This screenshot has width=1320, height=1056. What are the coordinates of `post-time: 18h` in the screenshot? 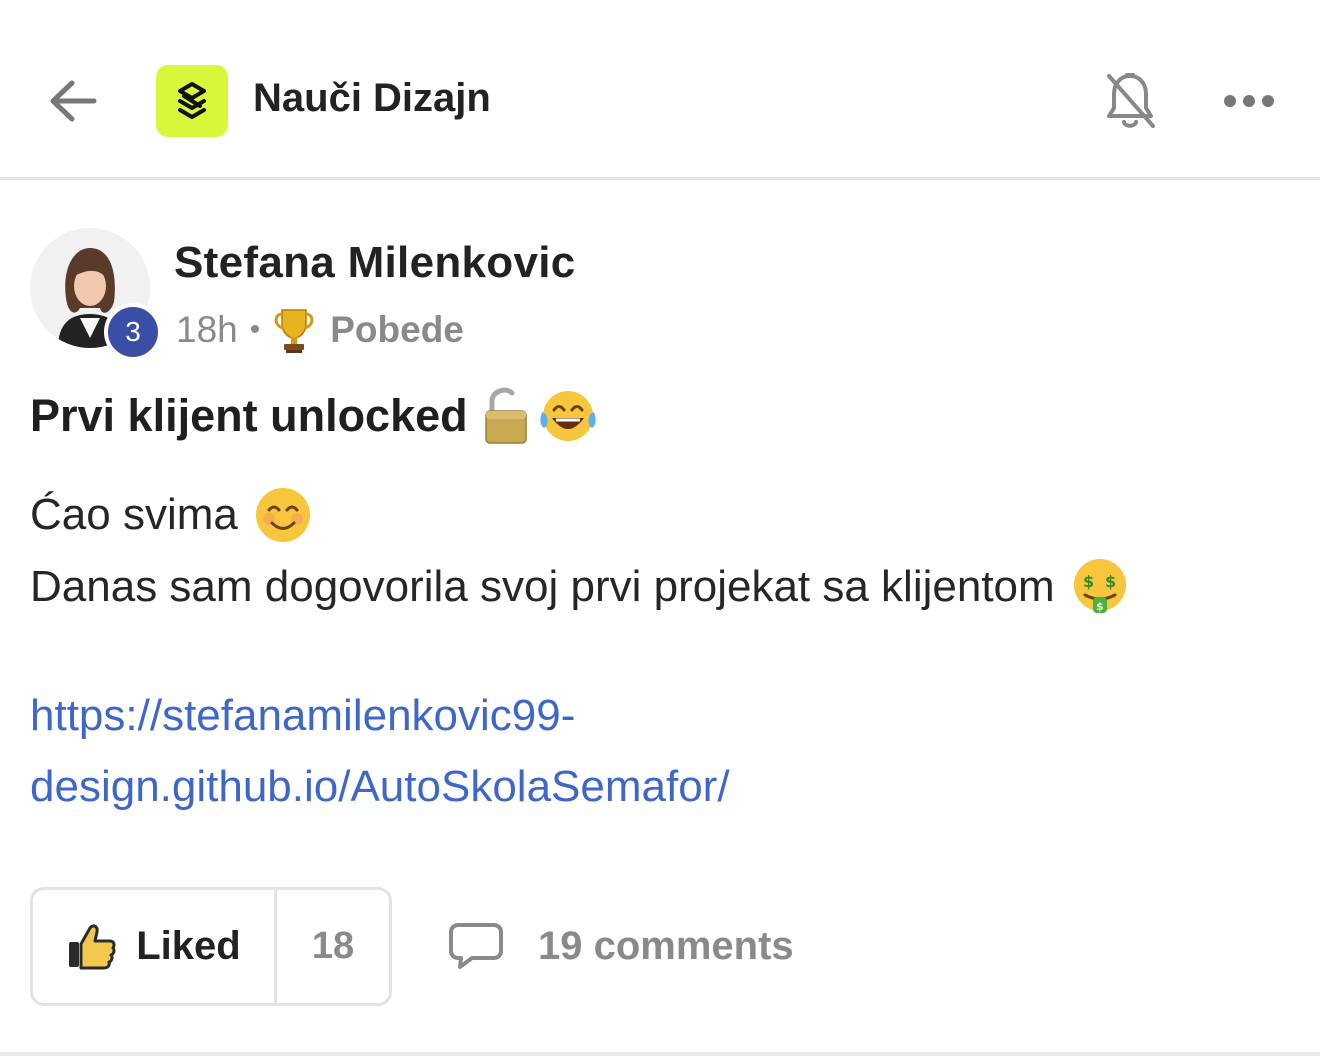 It's located at (207, 329).